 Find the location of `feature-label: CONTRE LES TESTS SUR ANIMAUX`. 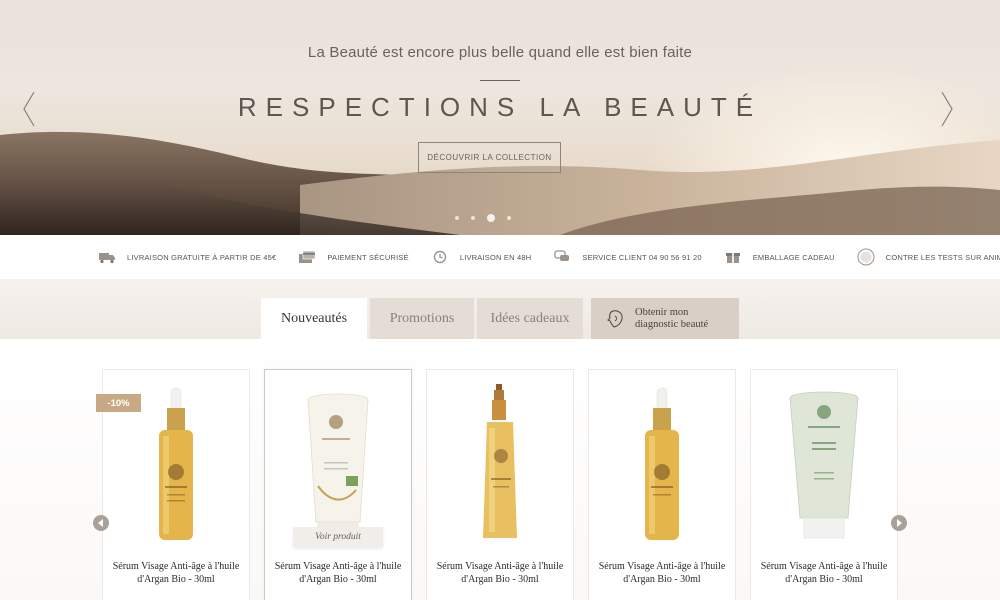

feature-label: CONTRE LES TESTS SUR ANIMAUX is located at coordinates (942, 257).